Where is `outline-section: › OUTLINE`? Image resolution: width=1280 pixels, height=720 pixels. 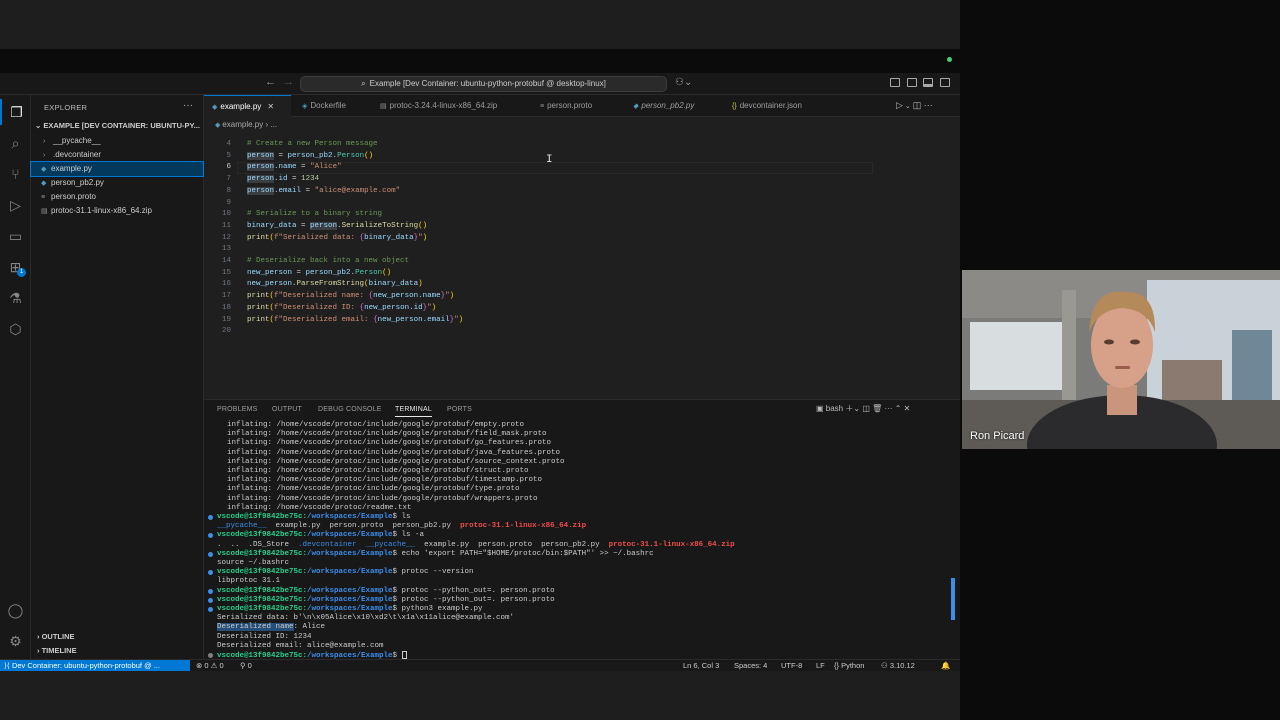
outline-section: › OUTLINE is located at coordinates (56, 636).